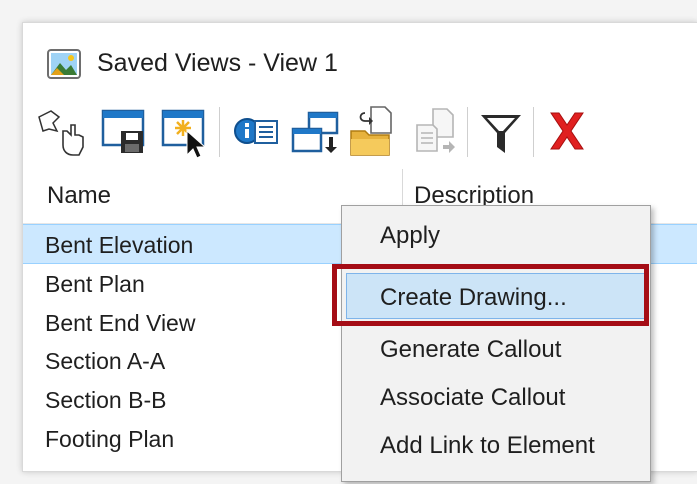 This screenshot has height=484, width=697. What do you see at coordinates (567, 132) in the screenshot?
I see `delete-icon` at bounding box center [567, 132].